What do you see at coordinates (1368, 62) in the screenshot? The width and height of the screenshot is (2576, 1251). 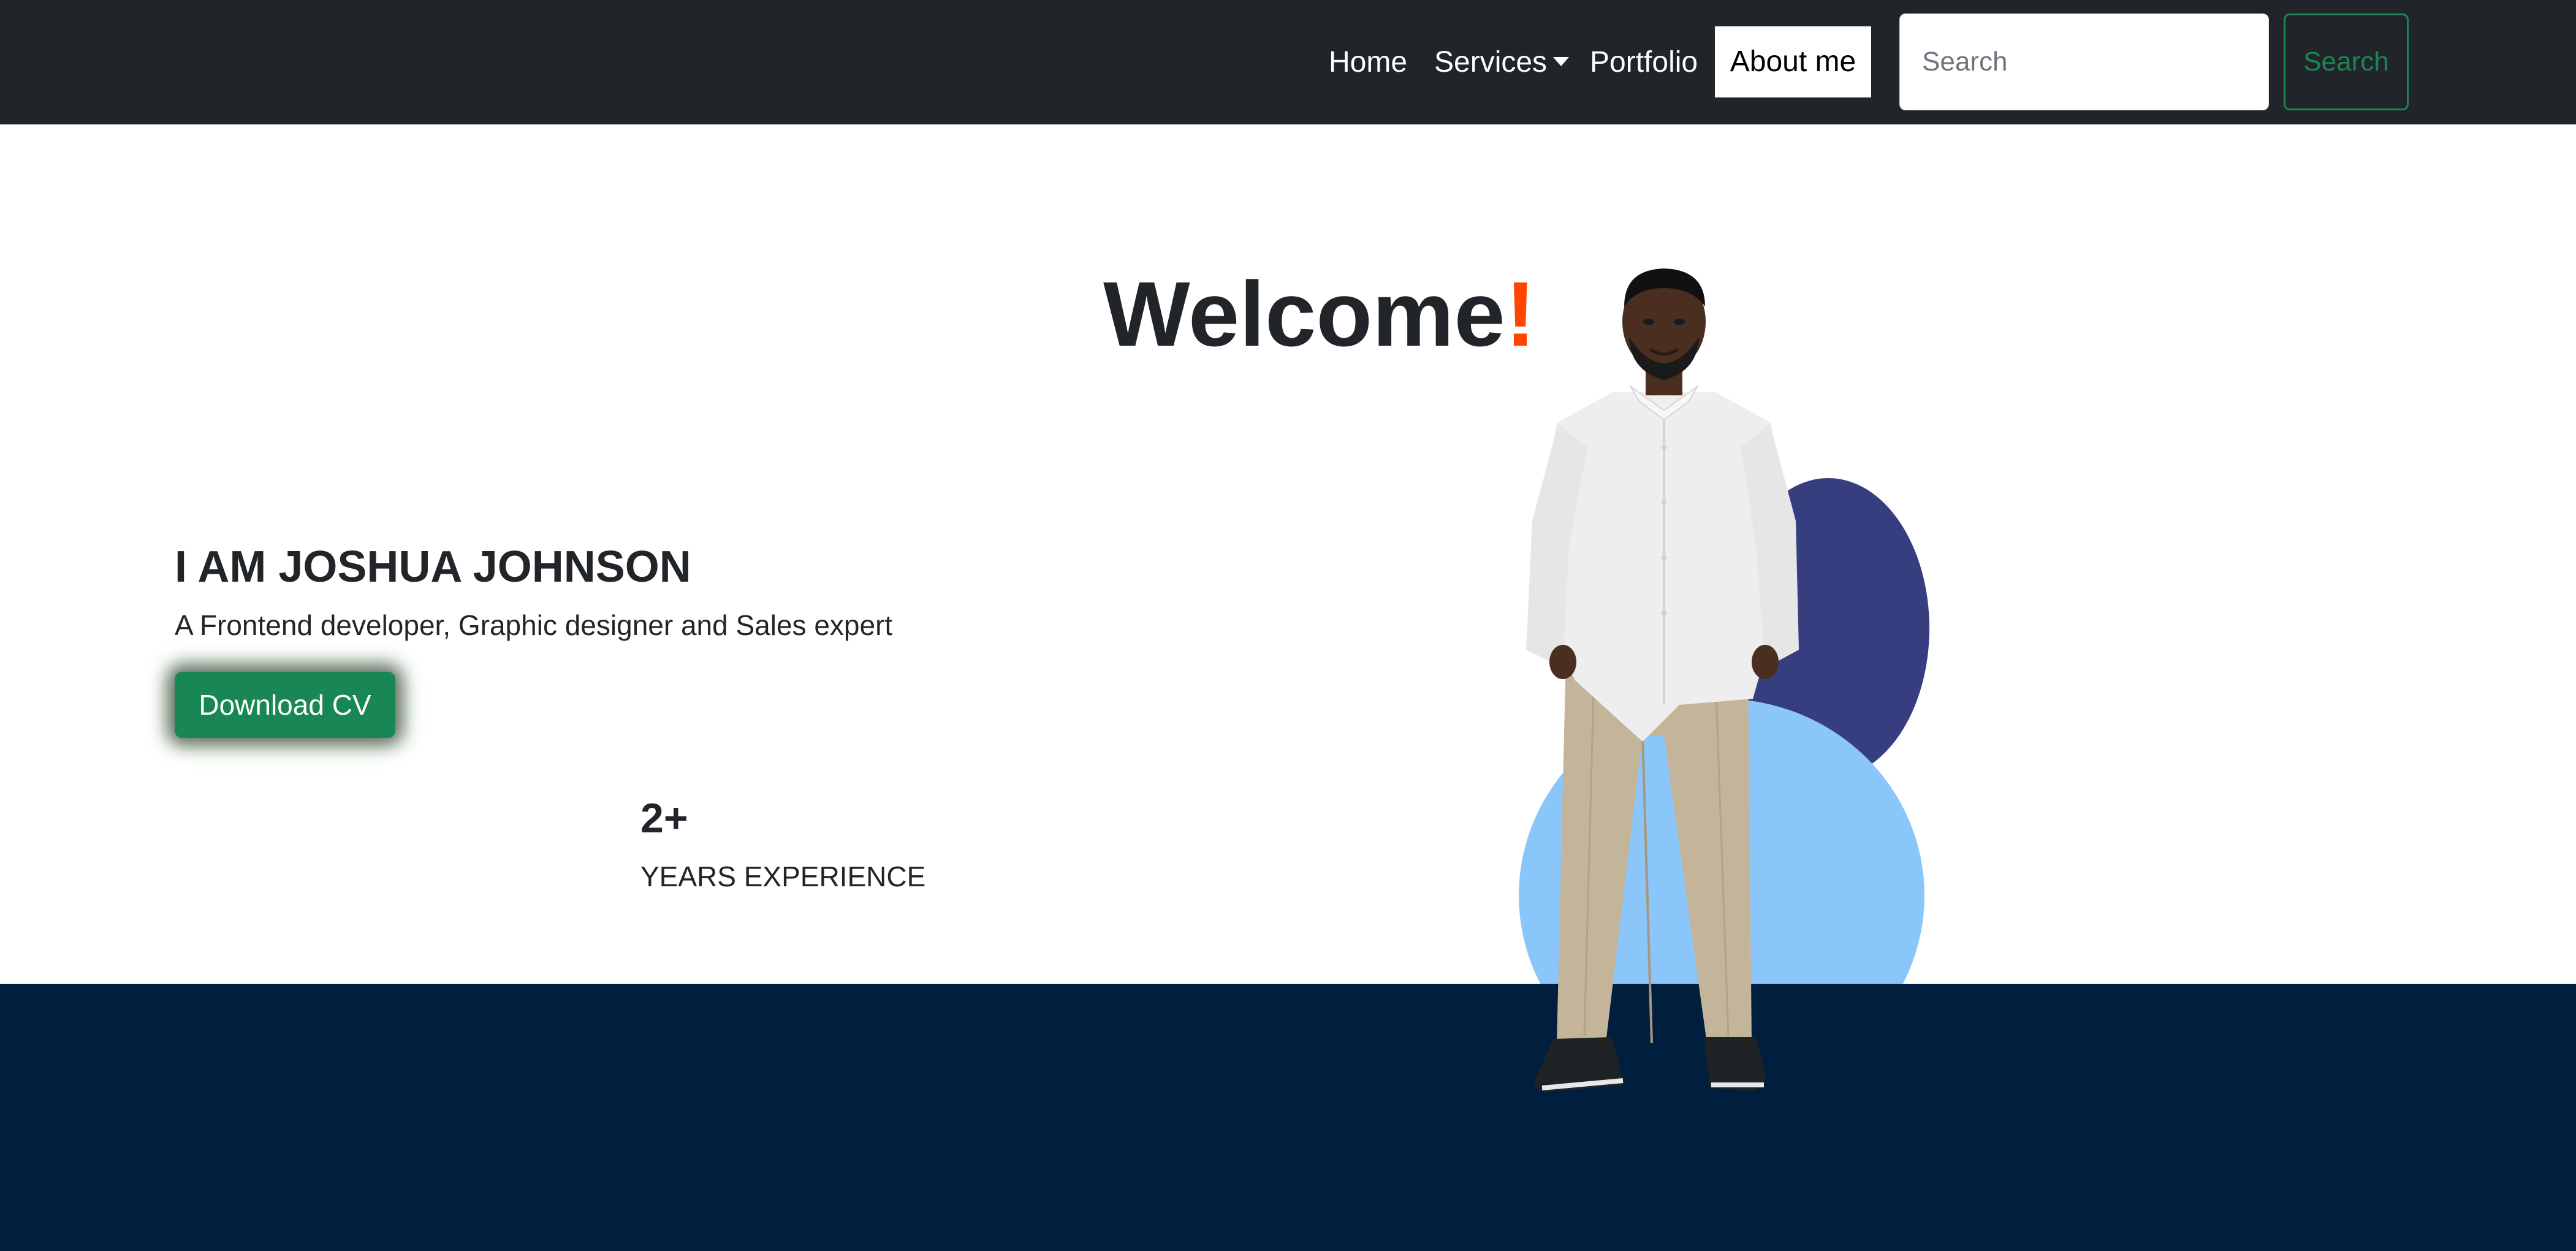 I see `nav-link-home: Home` at bounding box center [1368, 62].